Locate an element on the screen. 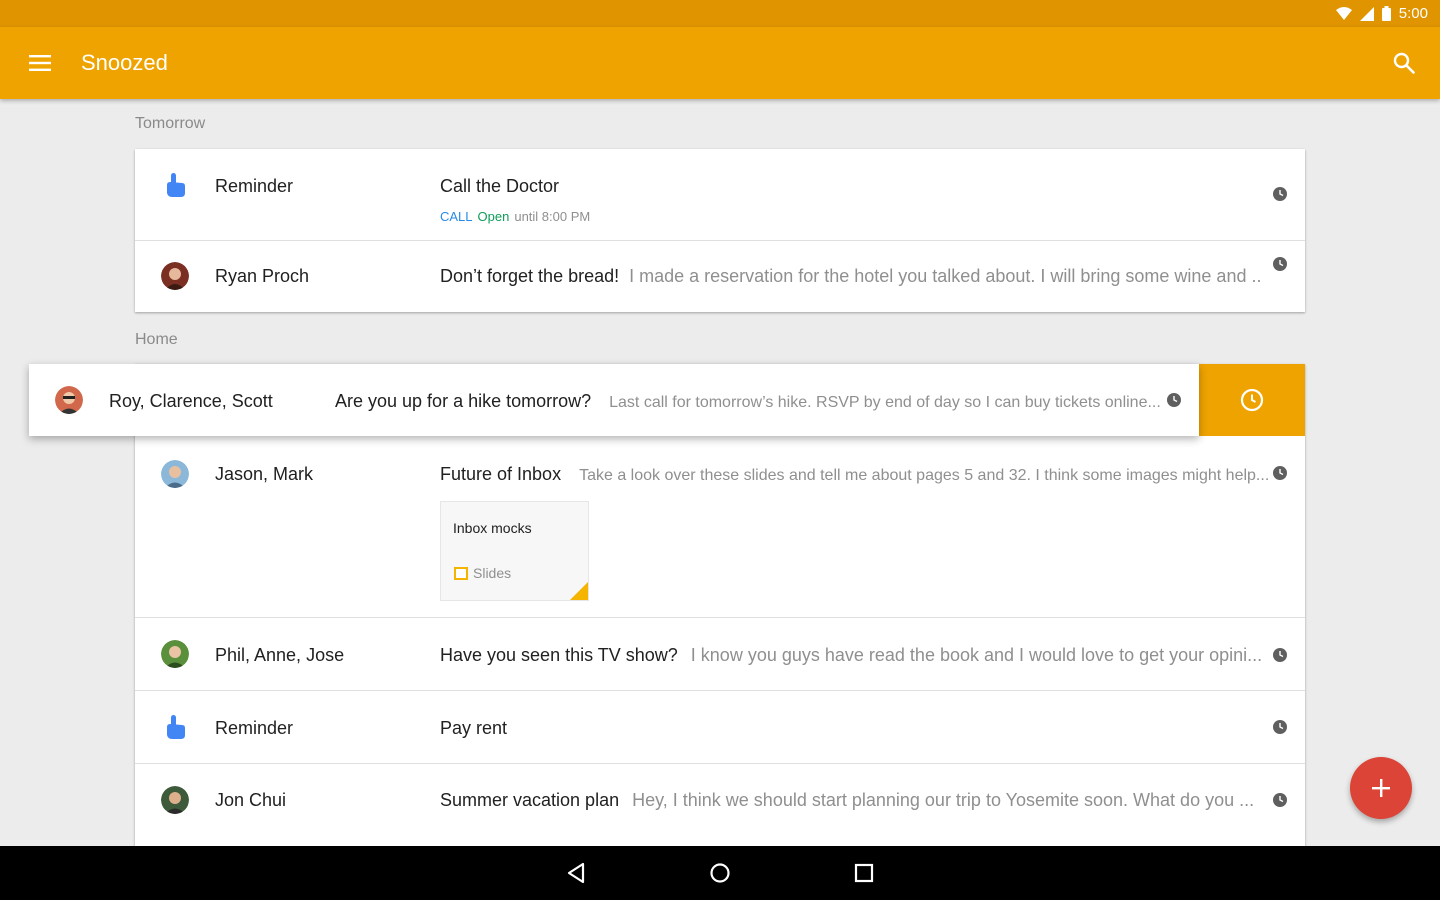 This screenshot has width=1440, height=900. search-icon is located at coordinates (1404, 63).